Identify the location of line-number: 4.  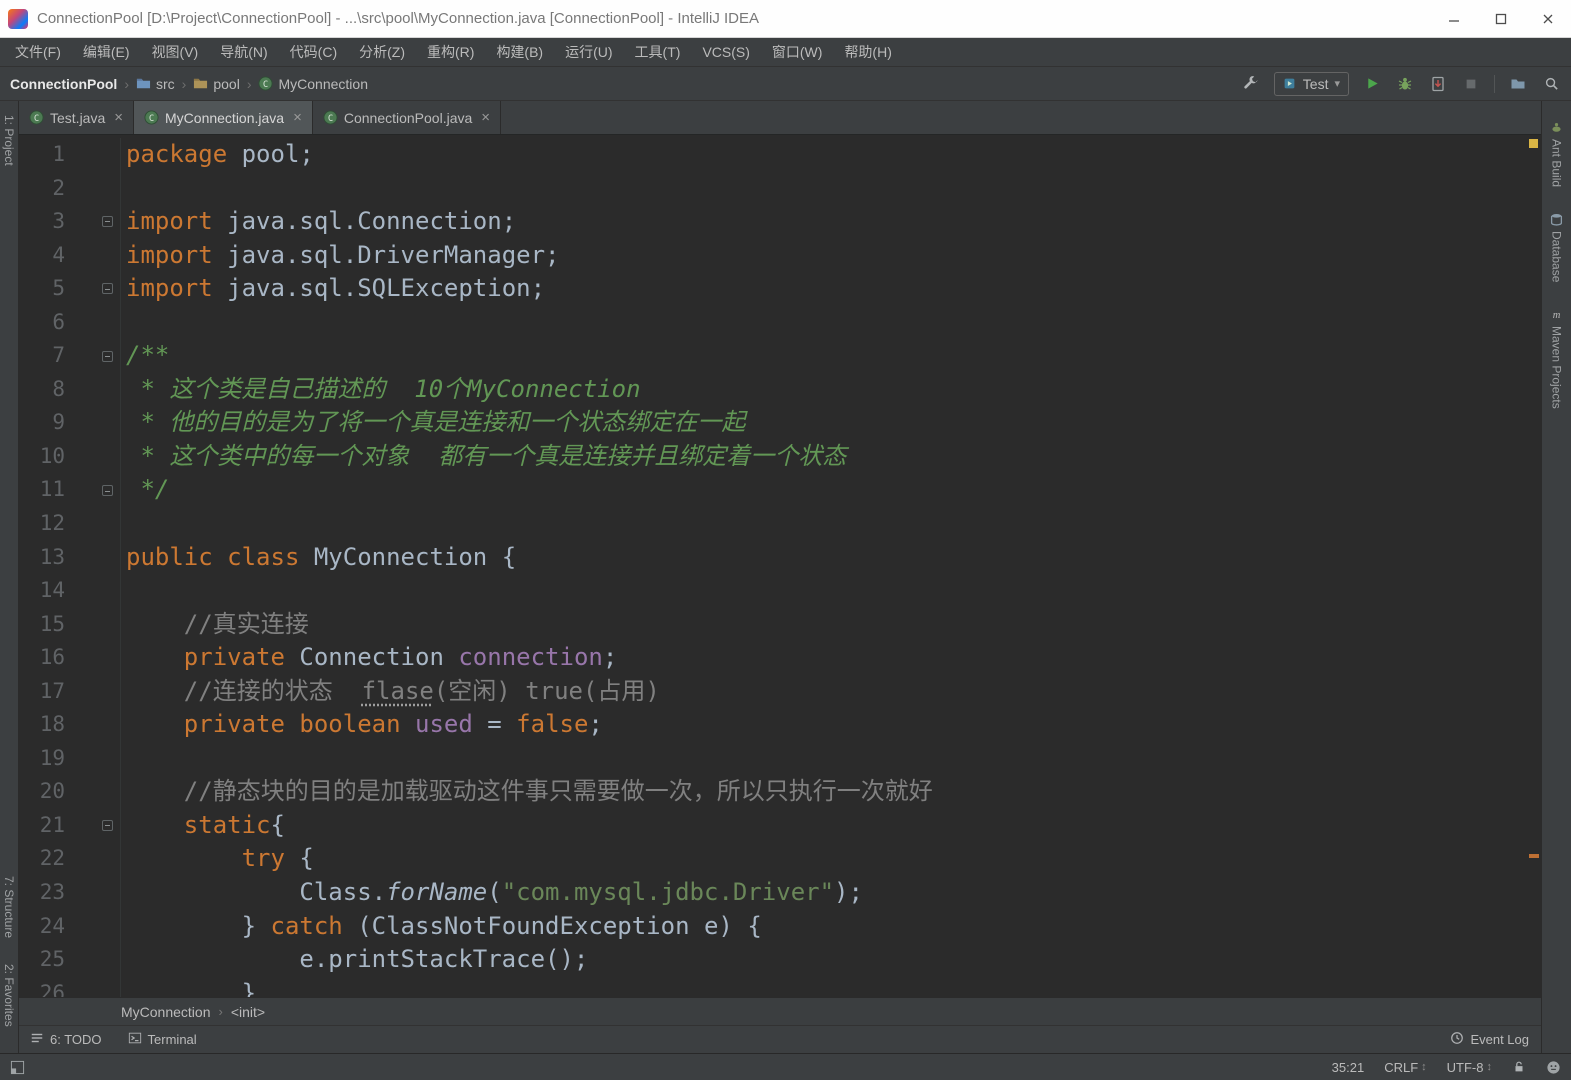
(42, 256).